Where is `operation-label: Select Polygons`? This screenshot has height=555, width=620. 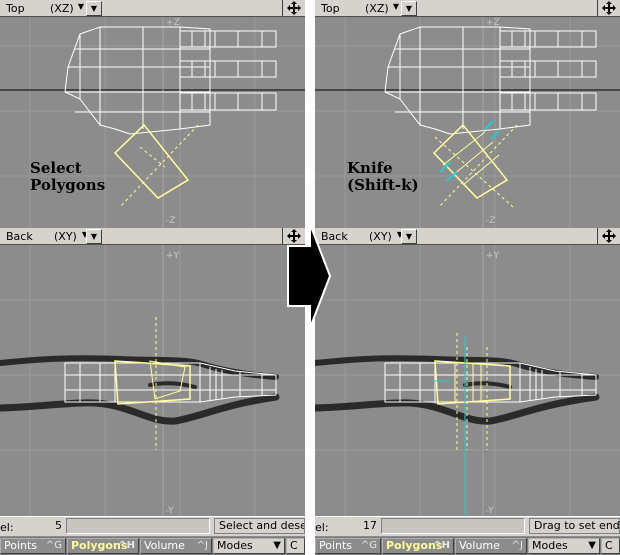 operation-label: Select Polygons is located at coordinates (67, 177).